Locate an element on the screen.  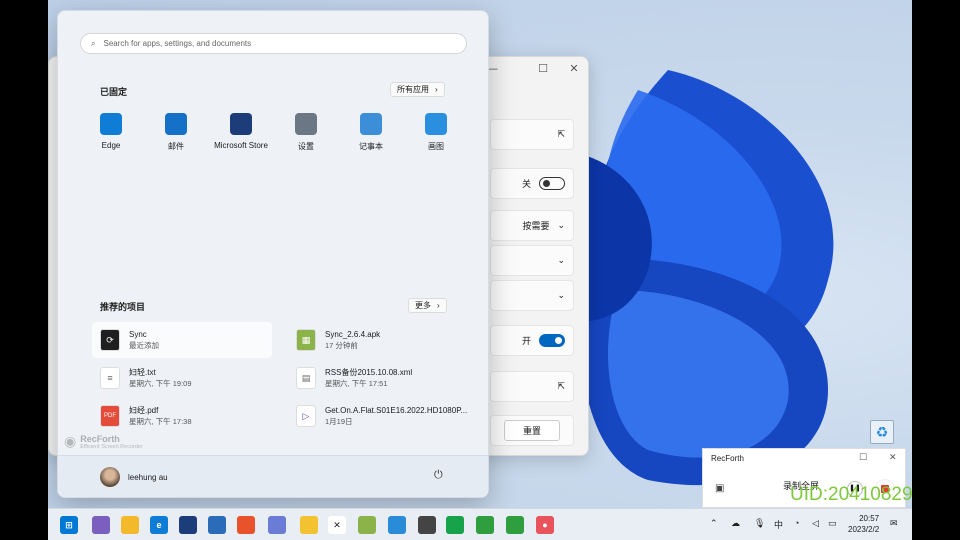
pinned-app-gear: 设置 is located at coordinates (306, 132).